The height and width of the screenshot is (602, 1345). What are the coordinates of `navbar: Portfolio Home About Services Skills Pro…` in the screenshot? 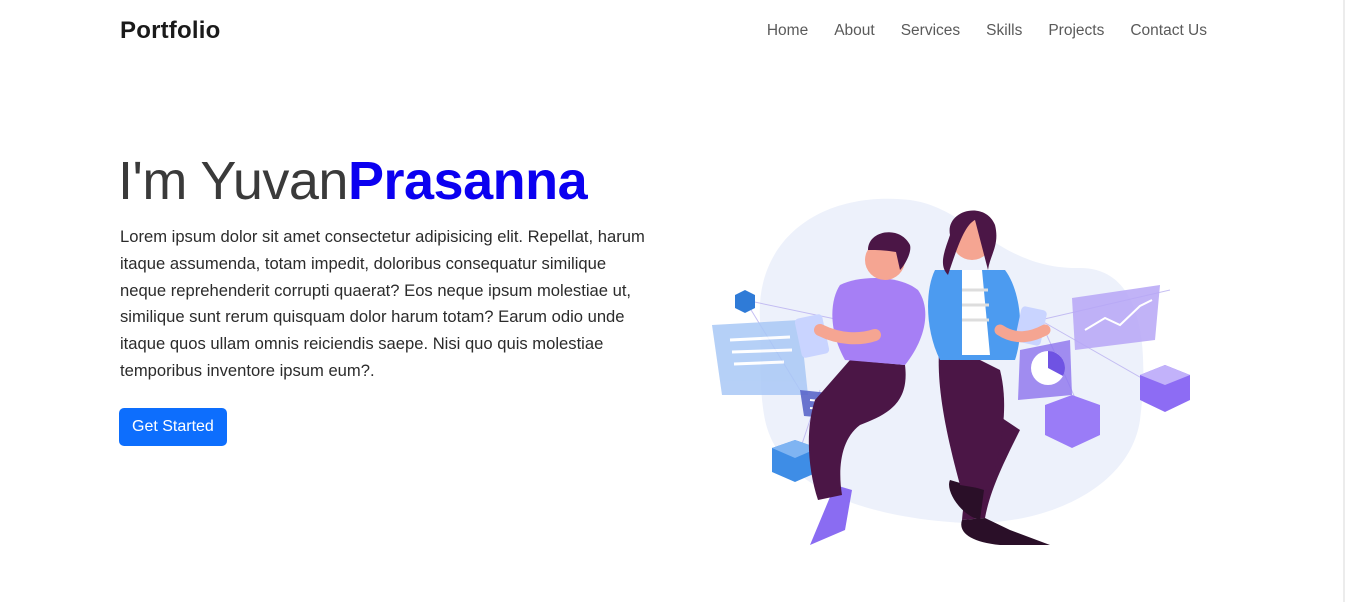 It's located at (672, 32).